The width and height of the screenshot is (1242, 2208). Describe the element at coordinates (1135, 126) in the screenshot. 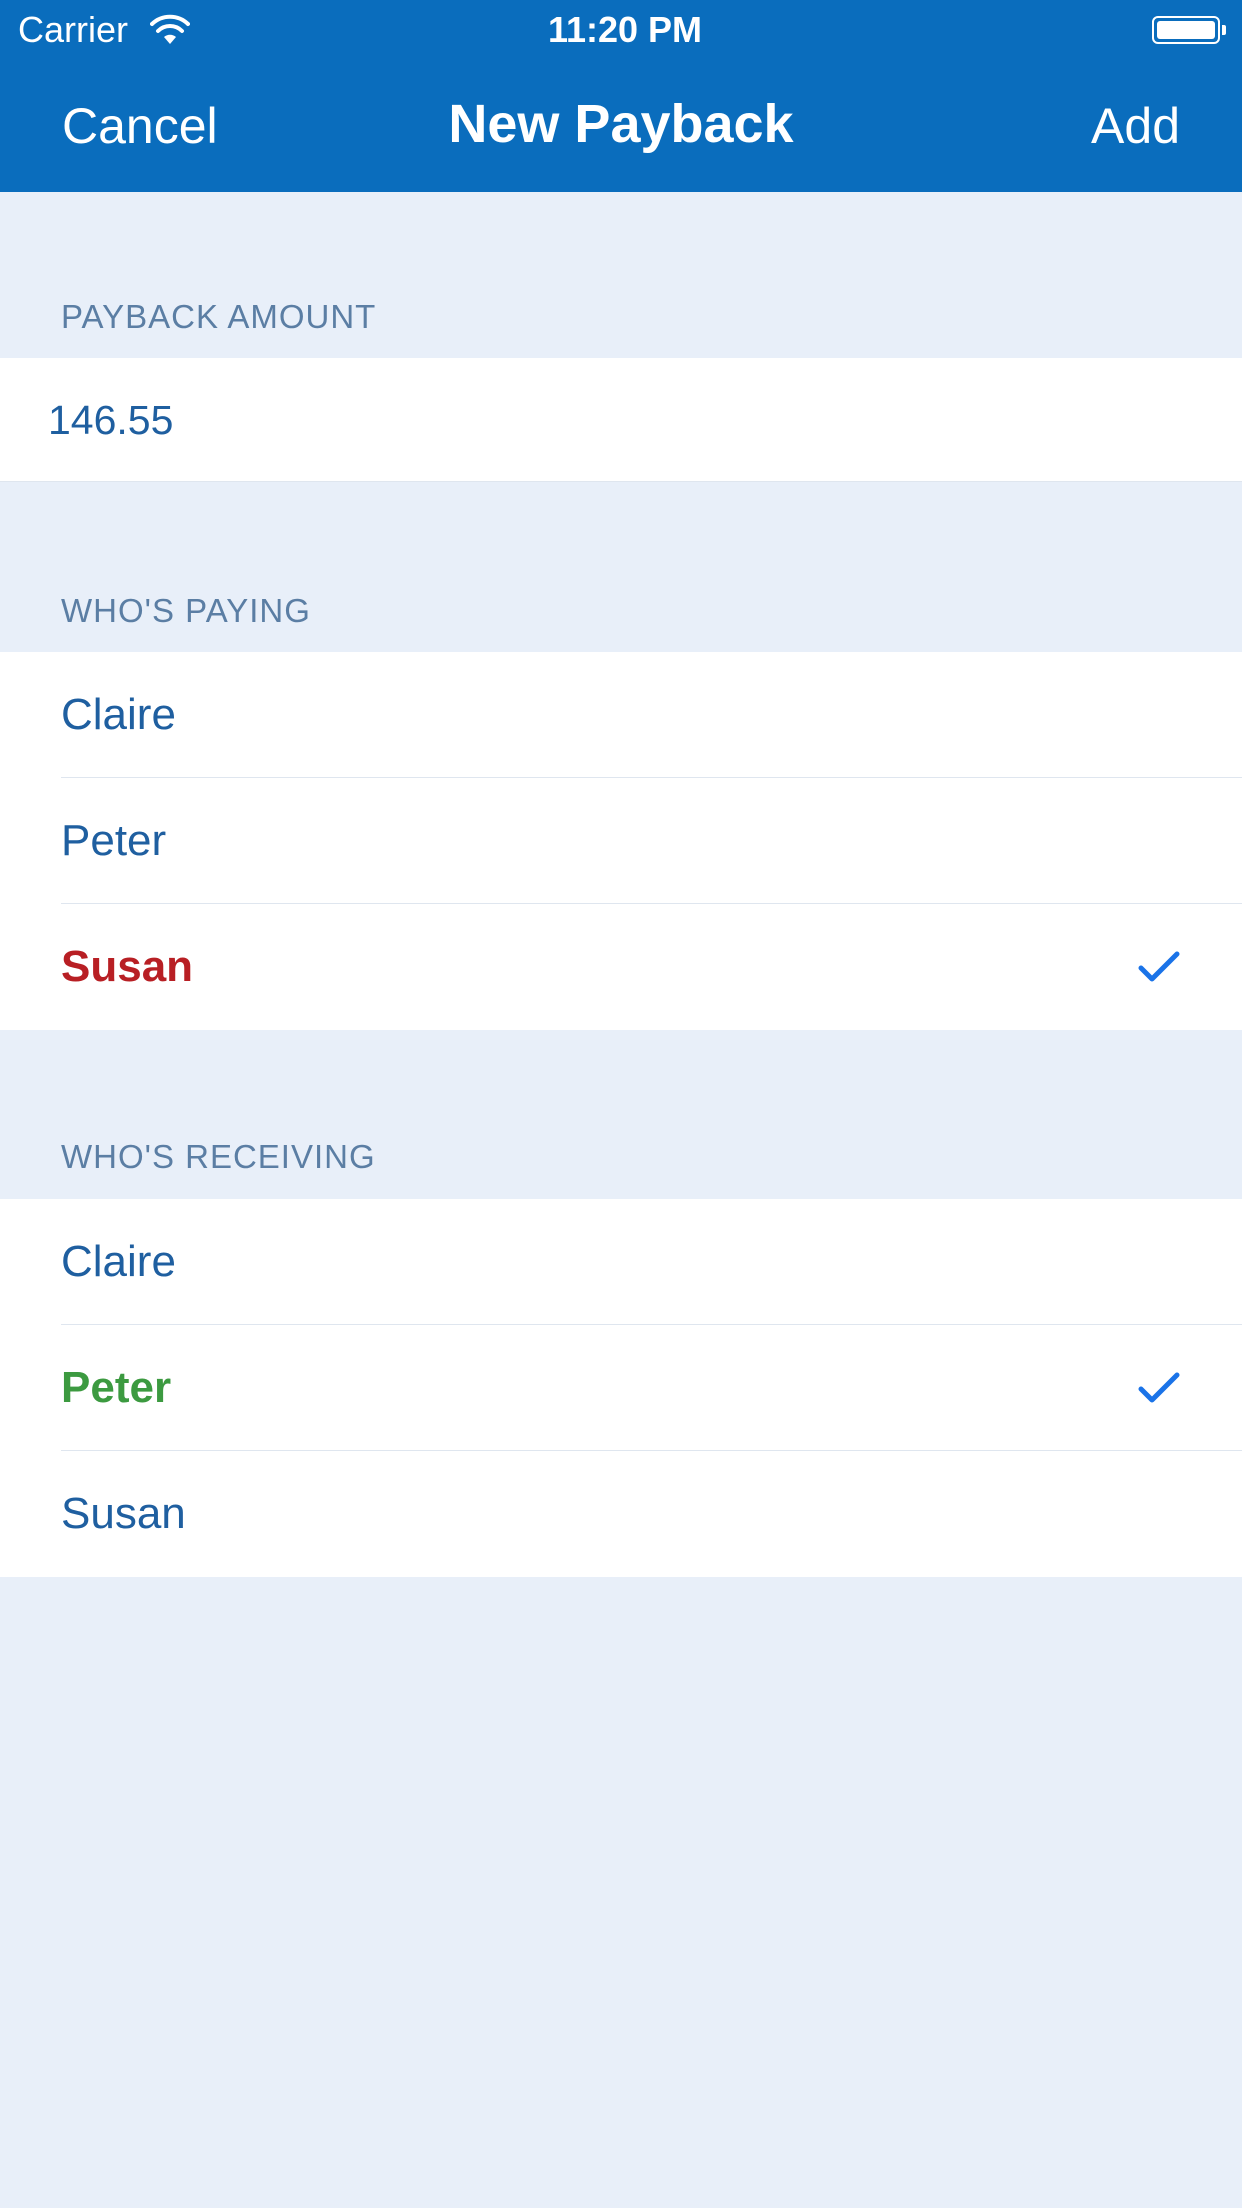

I see `add-button: Add` at that location.